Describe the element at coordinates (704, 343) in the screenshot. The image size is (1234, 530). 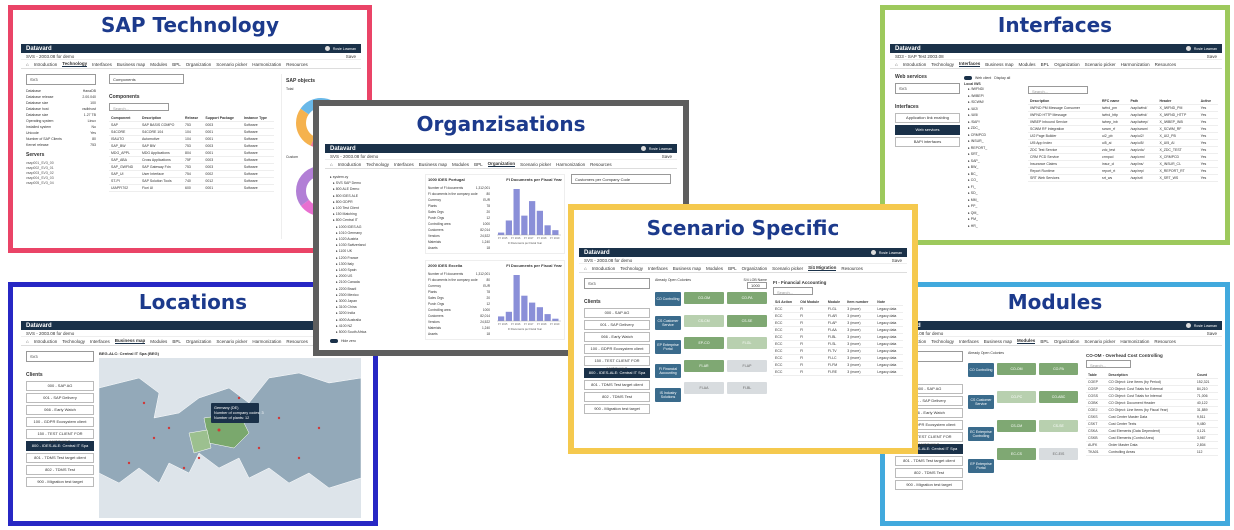
I see `submodule-box: EP-CO` at that location.